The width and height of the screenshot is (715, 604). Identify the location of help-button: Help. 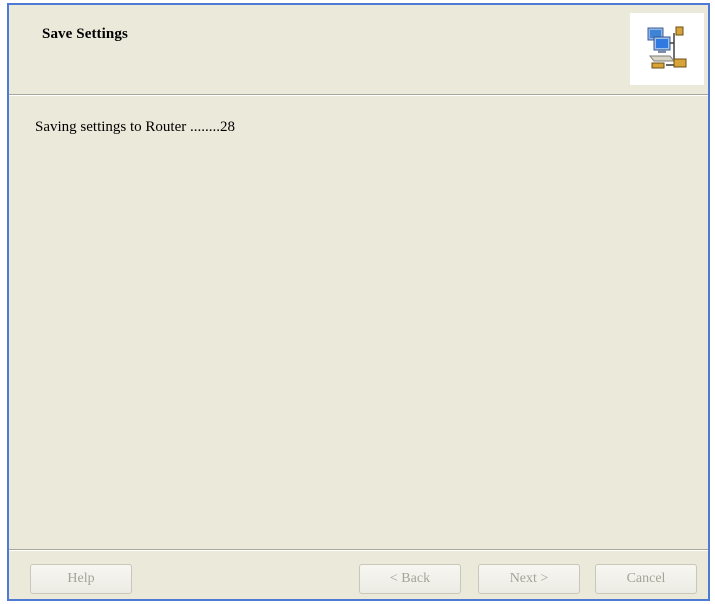
(81, 579).